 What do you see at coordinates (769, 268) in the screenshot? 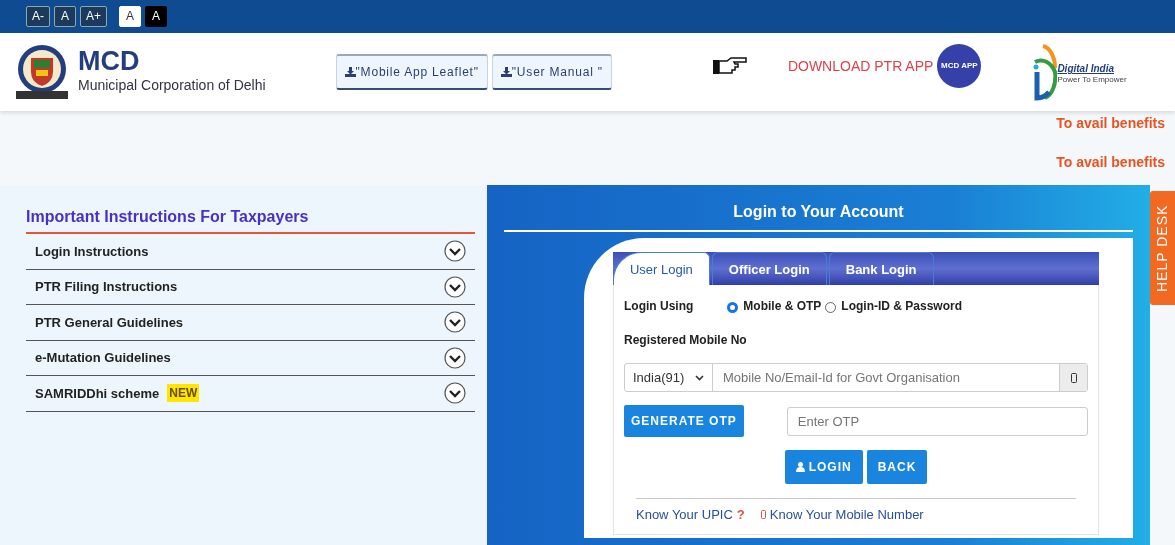
I see `login-tab: Officer Login` at bounding box center [769, 268].